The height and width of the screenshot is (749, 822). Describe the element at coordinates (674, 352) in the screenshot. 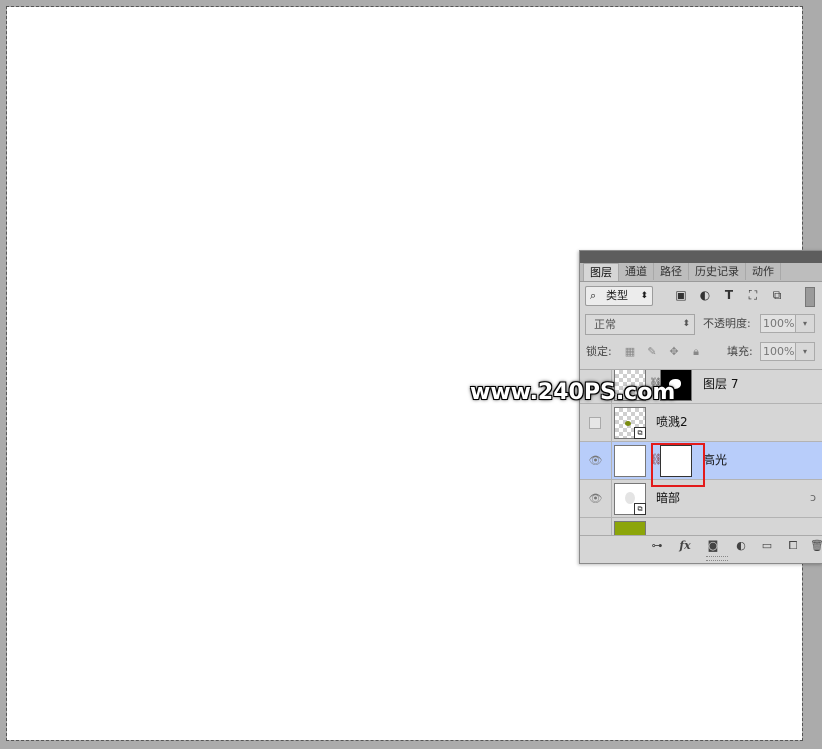

I see `lock-move-icon: ✥` at that location.